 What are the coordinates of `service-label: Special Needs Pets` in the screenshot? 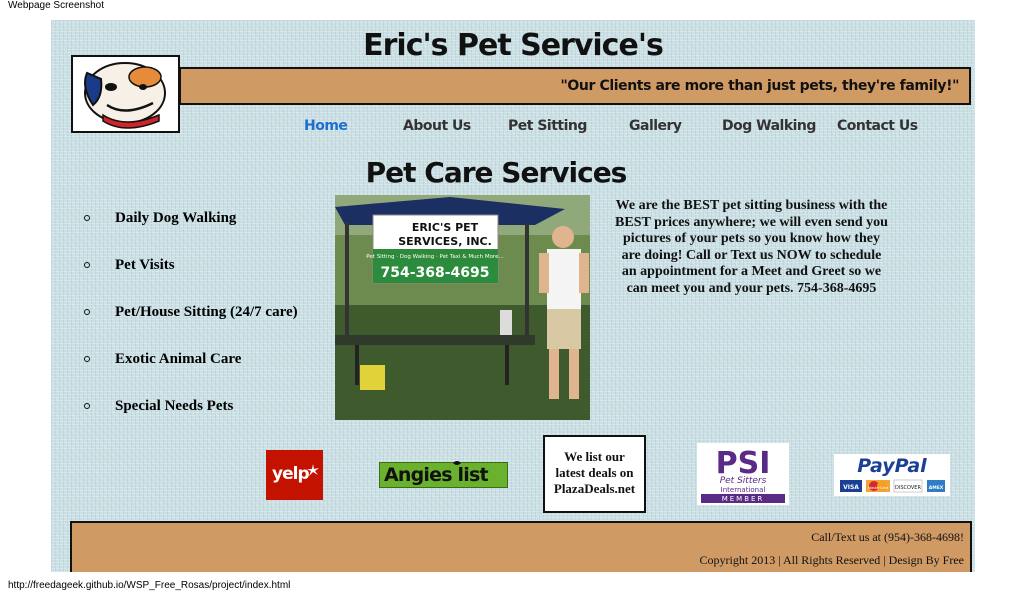 It's located at (174, 406).